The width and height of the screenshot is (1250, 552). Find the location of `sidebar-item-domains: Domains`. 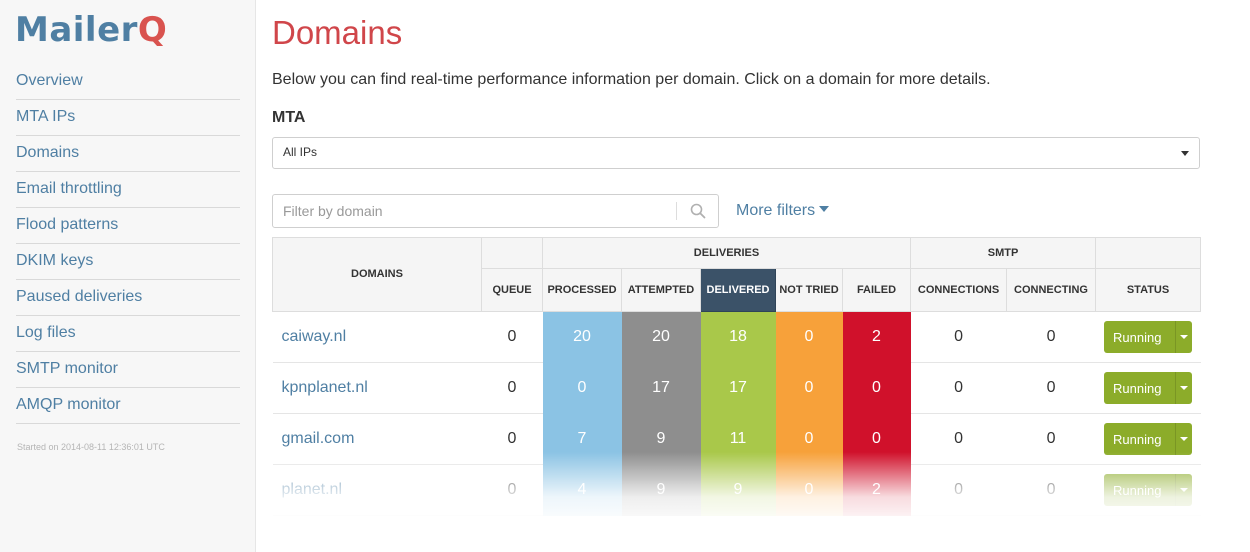

sidebar-item-domains: Domains is located at coordinates (128, 154).